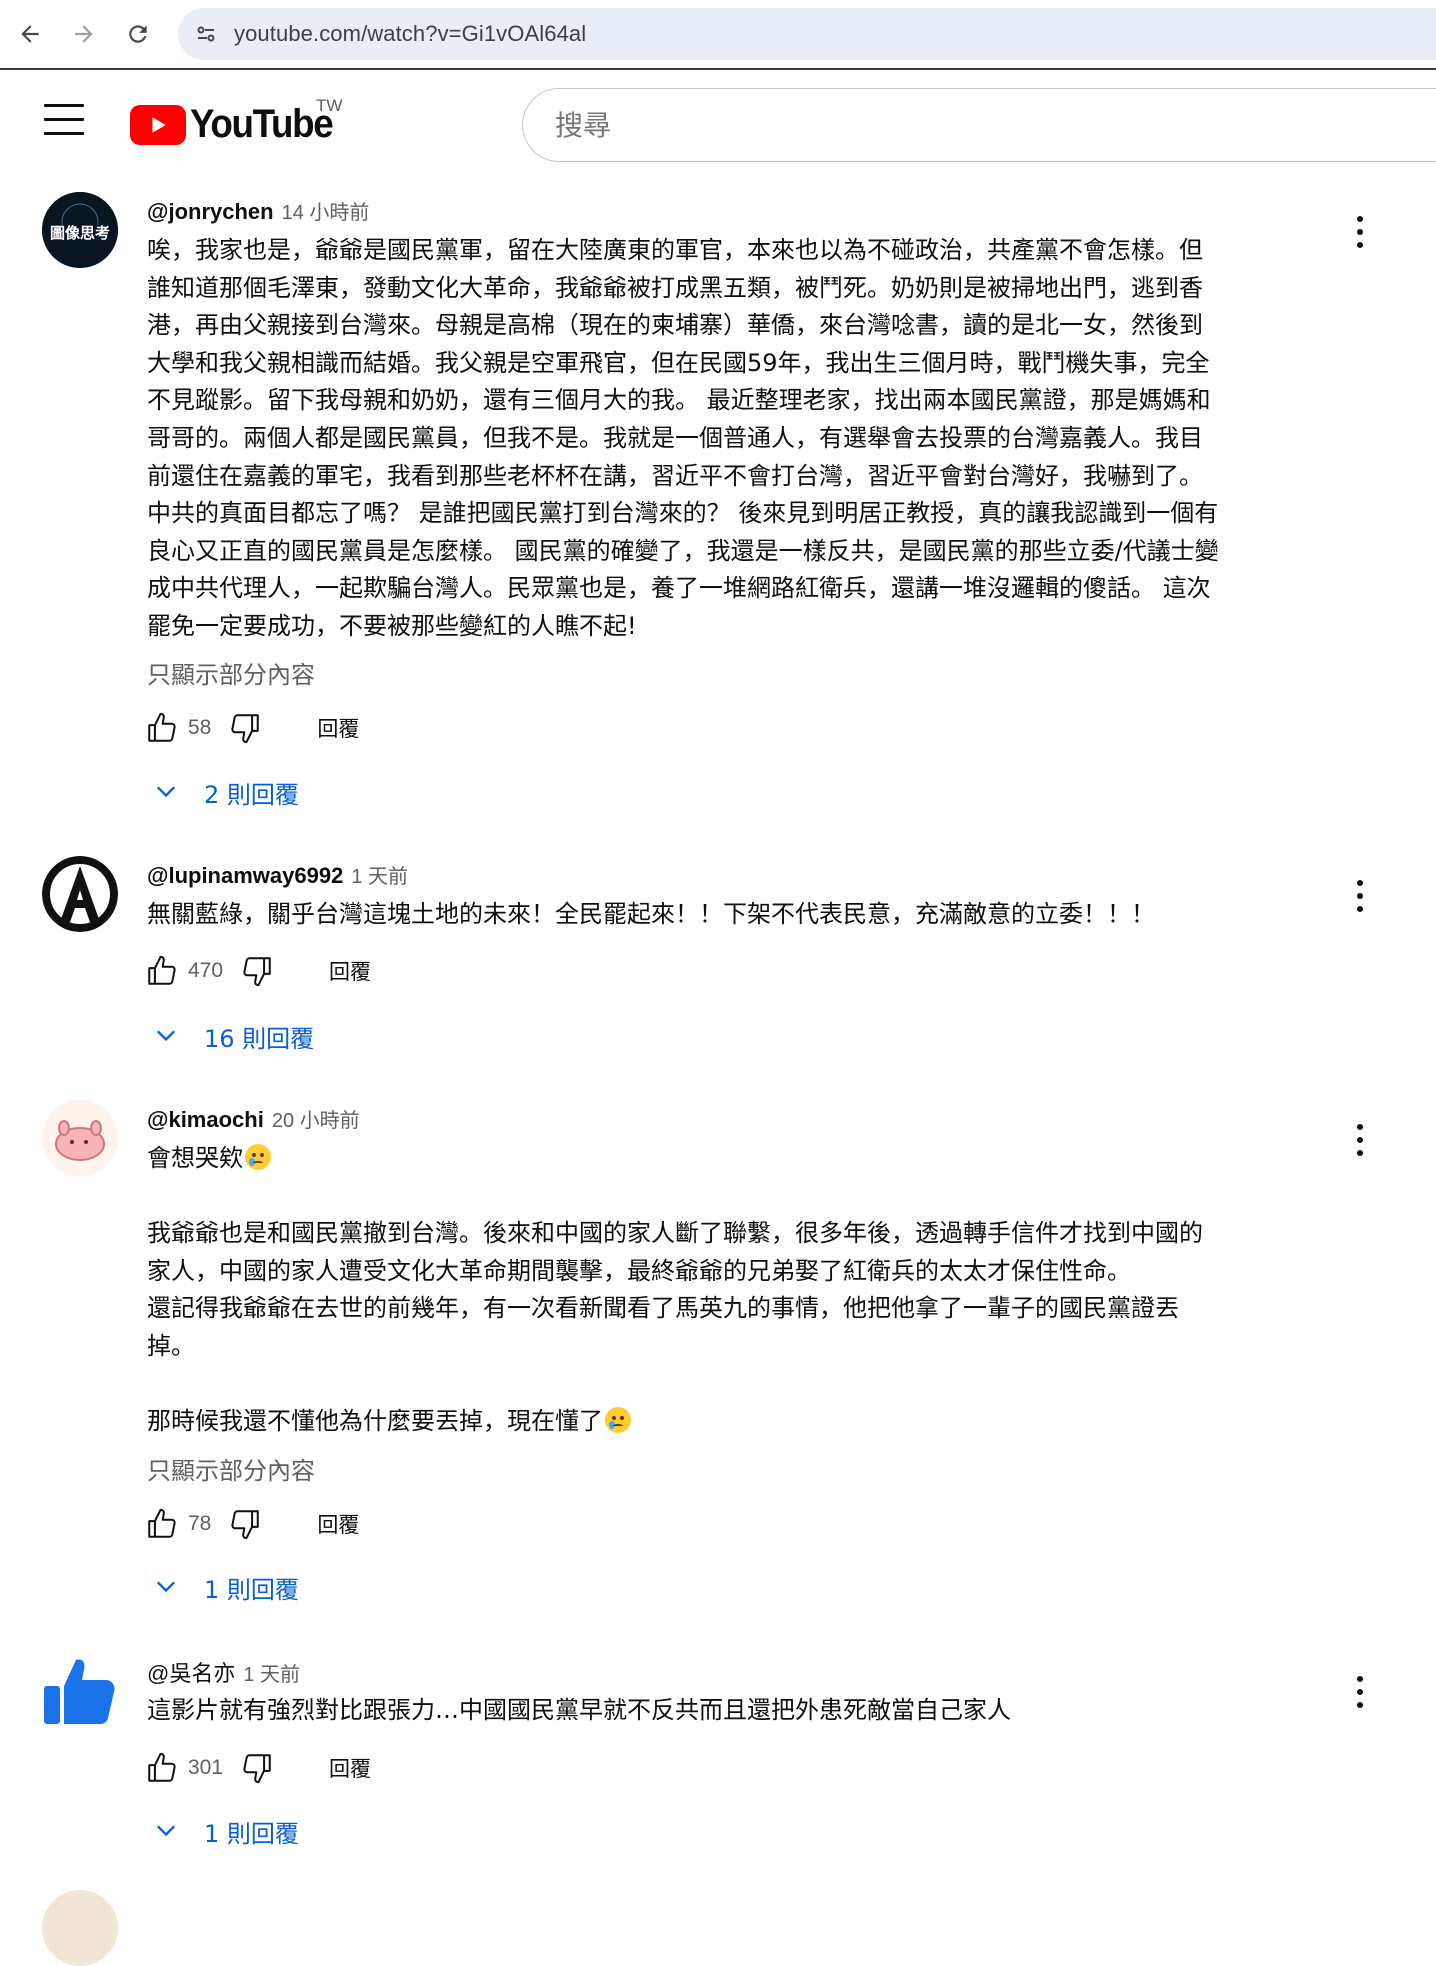 The height and width of the screenshot is (1966, 1436). Describe the element at coordinates (807, 34) in the screenshot. I see `address-bar: youtube.com/watch?v=Gi1vOAl64al` at that location.